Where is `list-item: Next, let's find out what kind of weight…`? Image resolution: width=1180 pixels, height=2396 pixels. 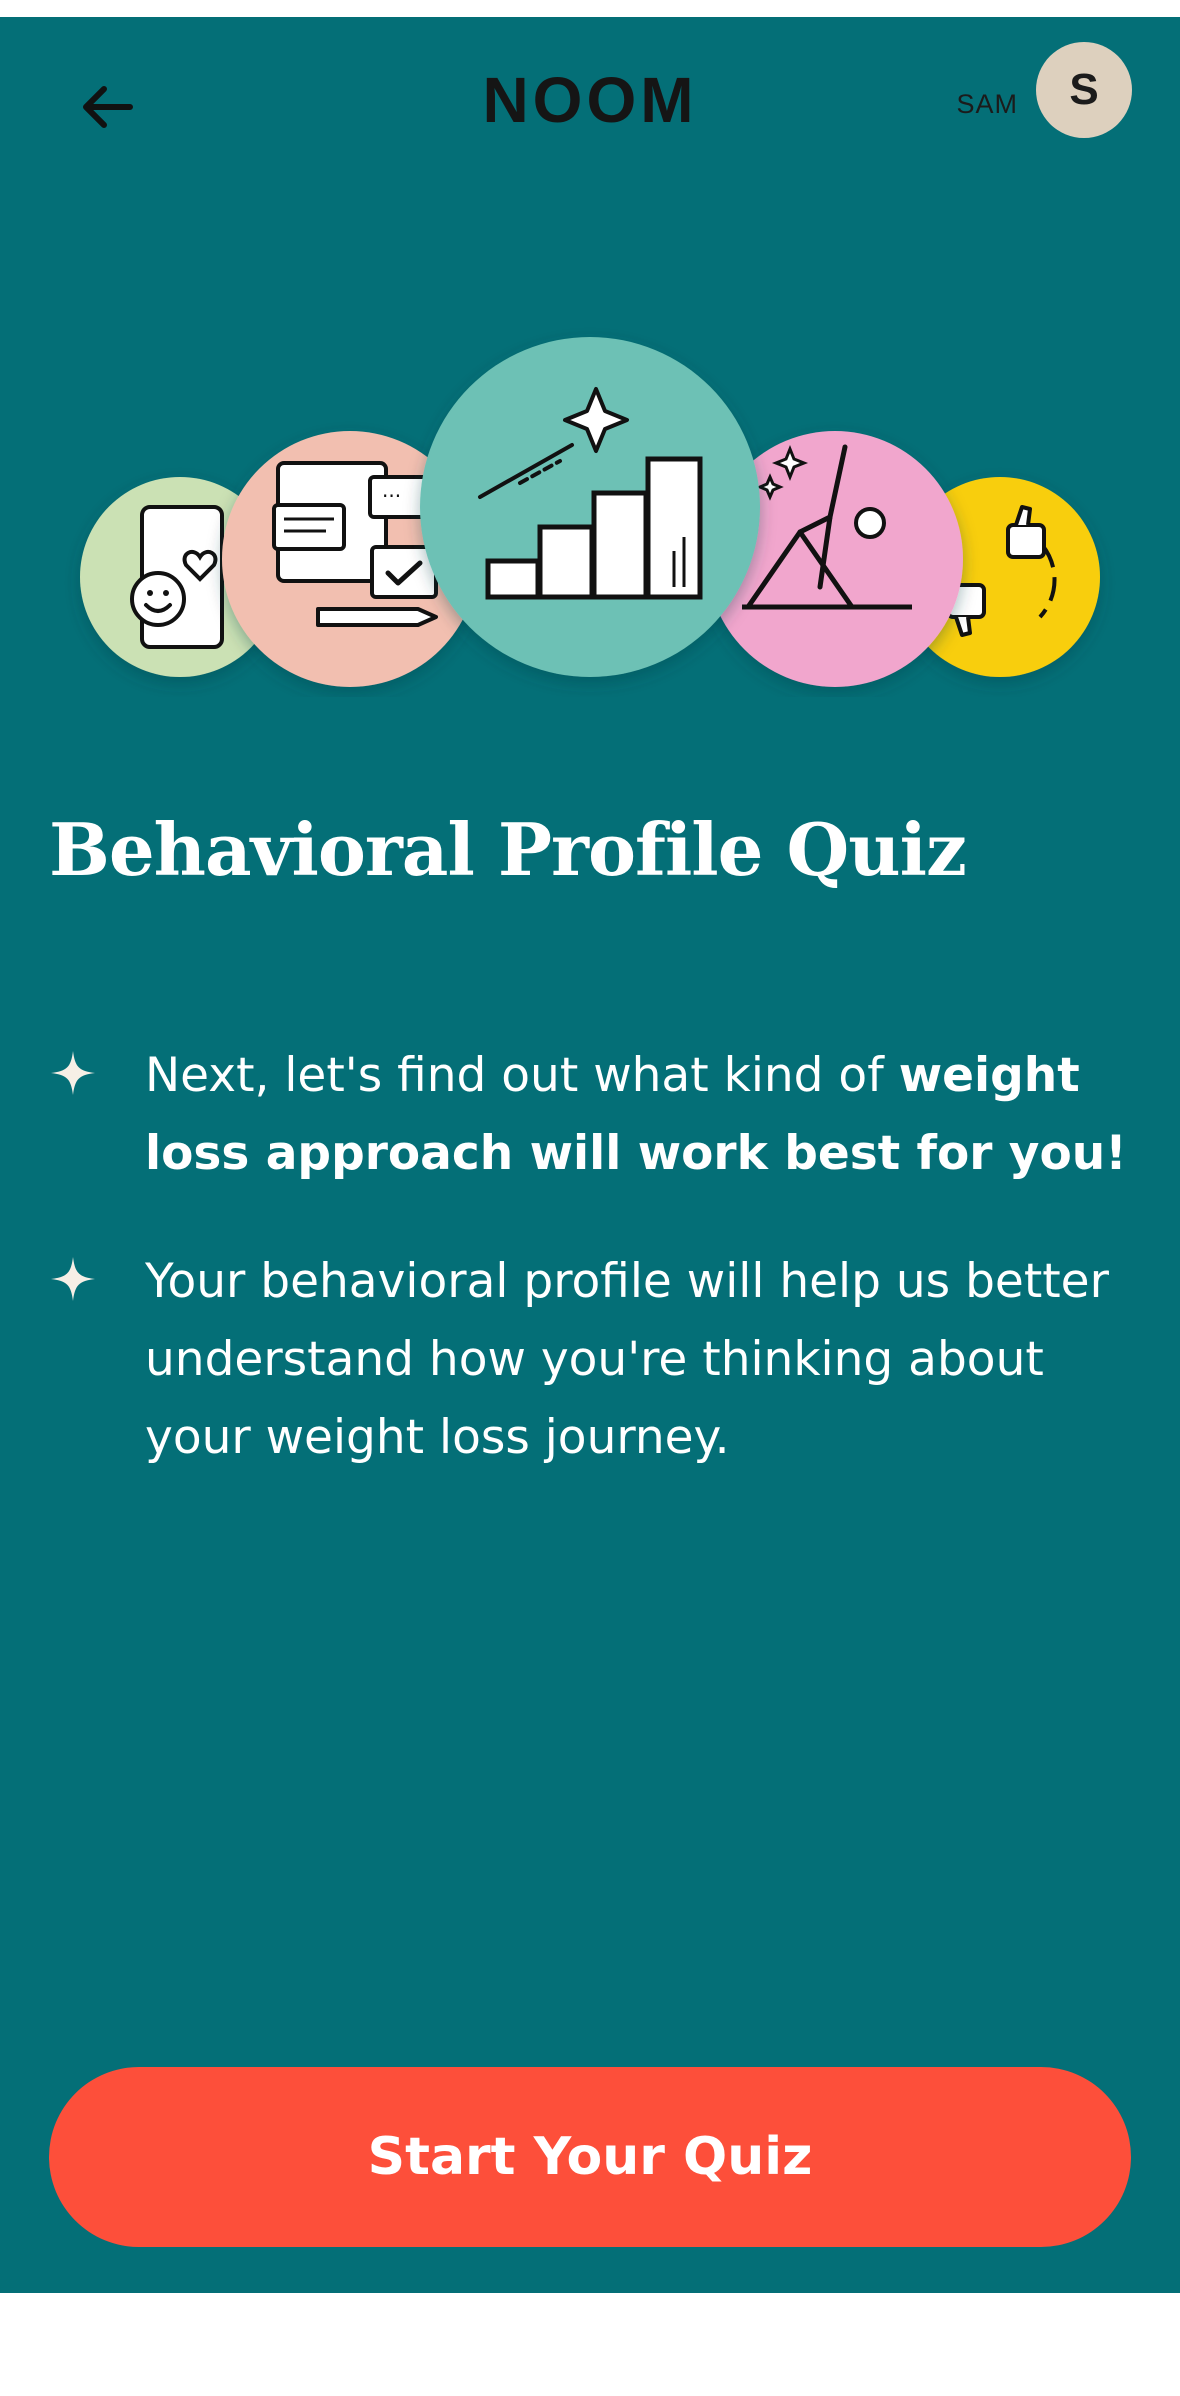 list-item: Next, let's find out what kind of weight… is located at coordinates (589, 1115).